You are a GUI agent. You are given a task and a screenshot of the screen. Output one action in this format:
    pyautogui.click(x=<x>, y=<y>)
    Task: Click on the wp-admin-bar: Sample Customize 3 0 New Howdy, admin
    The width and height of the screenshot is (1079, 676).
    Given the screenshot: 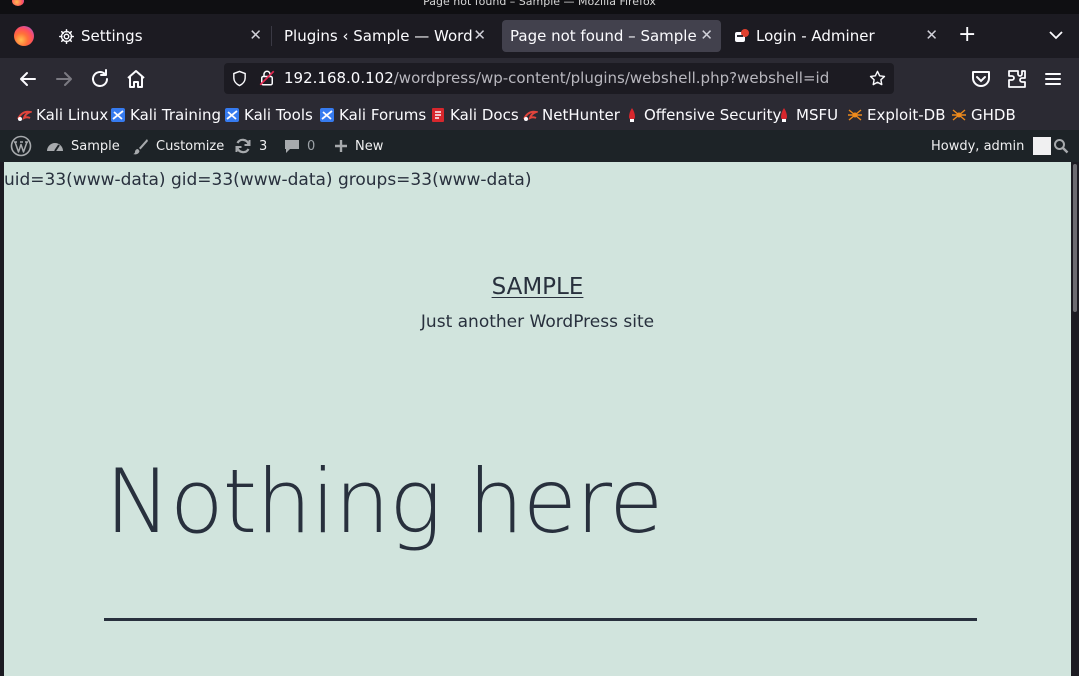 What is the action you would take?
    pyautogui.click(x=539, y=146)
    